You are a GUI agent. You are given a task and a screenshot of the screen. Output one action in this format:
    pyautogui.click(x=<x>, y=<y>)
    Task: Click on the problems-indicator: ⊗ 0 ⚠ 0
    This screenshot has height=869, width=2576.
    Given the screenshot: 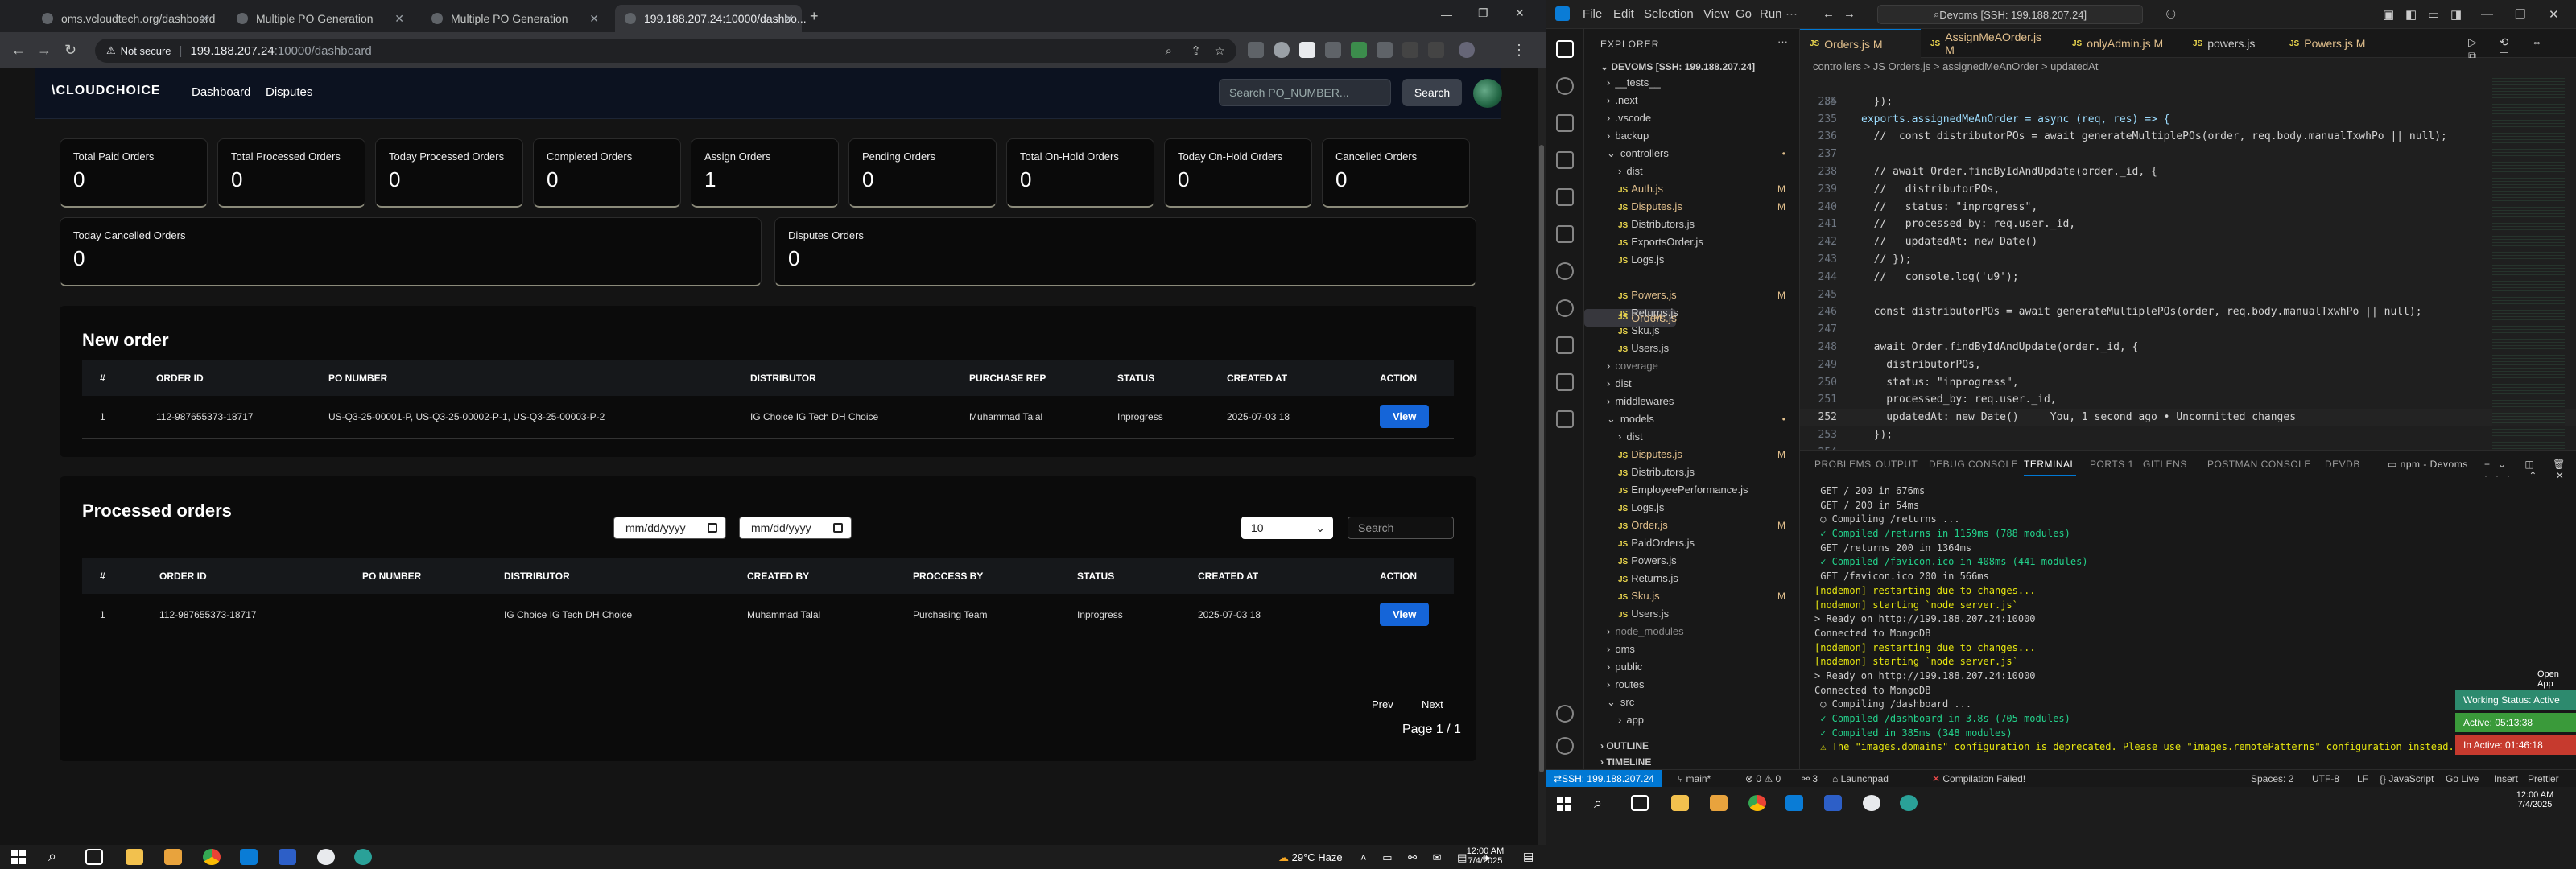 What is the action you would take?
    pyautogui.click(x=1763, y=779)
    